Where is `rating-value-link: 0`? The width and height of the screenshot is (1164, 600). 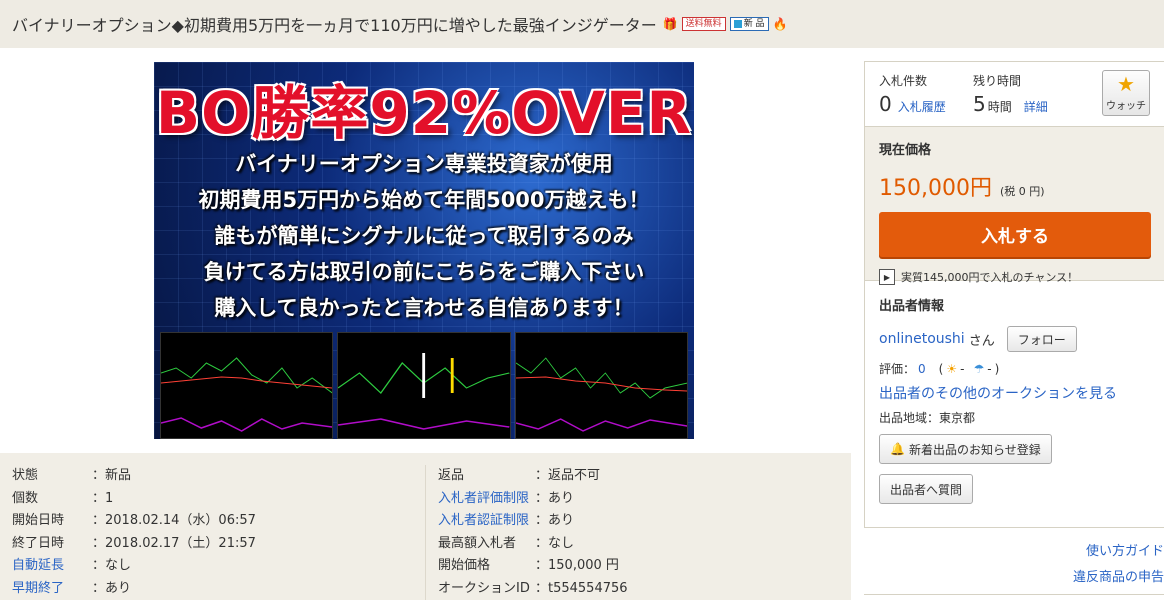 rating-value-link: 0 is located at coordinates (922, 369).